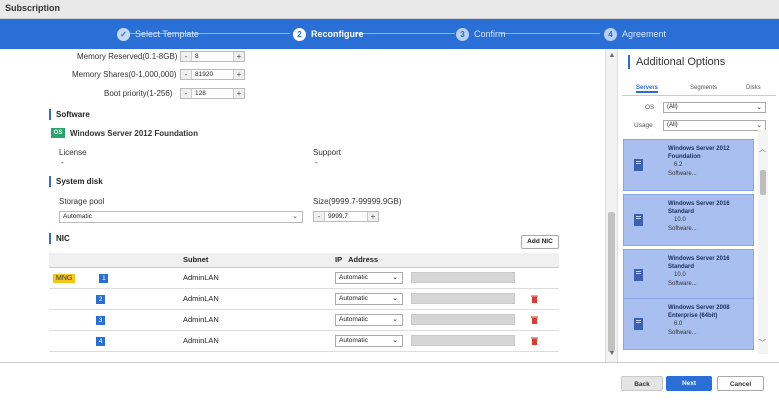 Image resolution: width=779 pixels, height=406 pixels. Describe the element at coordinates (73, 152) in the screenshot. I see `license-label: License` at that location.